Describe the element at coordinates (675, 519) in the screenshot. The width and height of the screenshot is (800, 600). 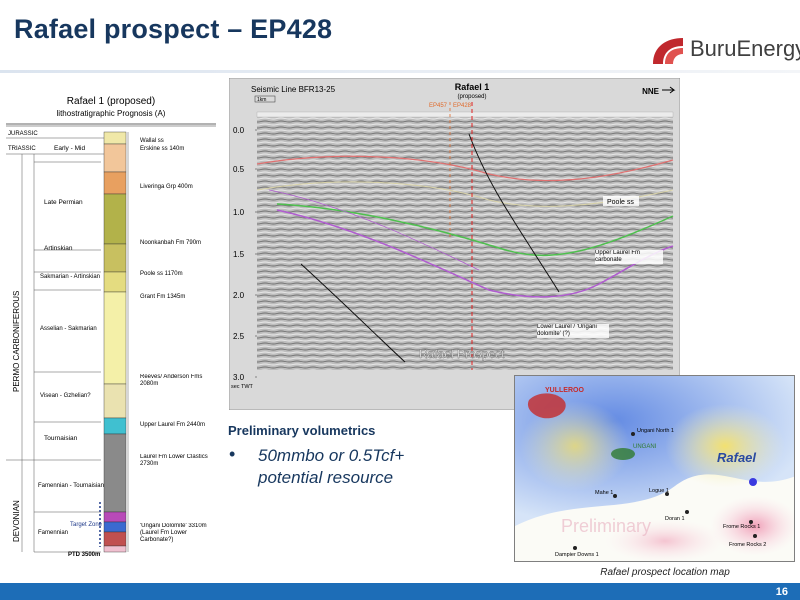
I see `map-label-doran: Doran 1` at that location.